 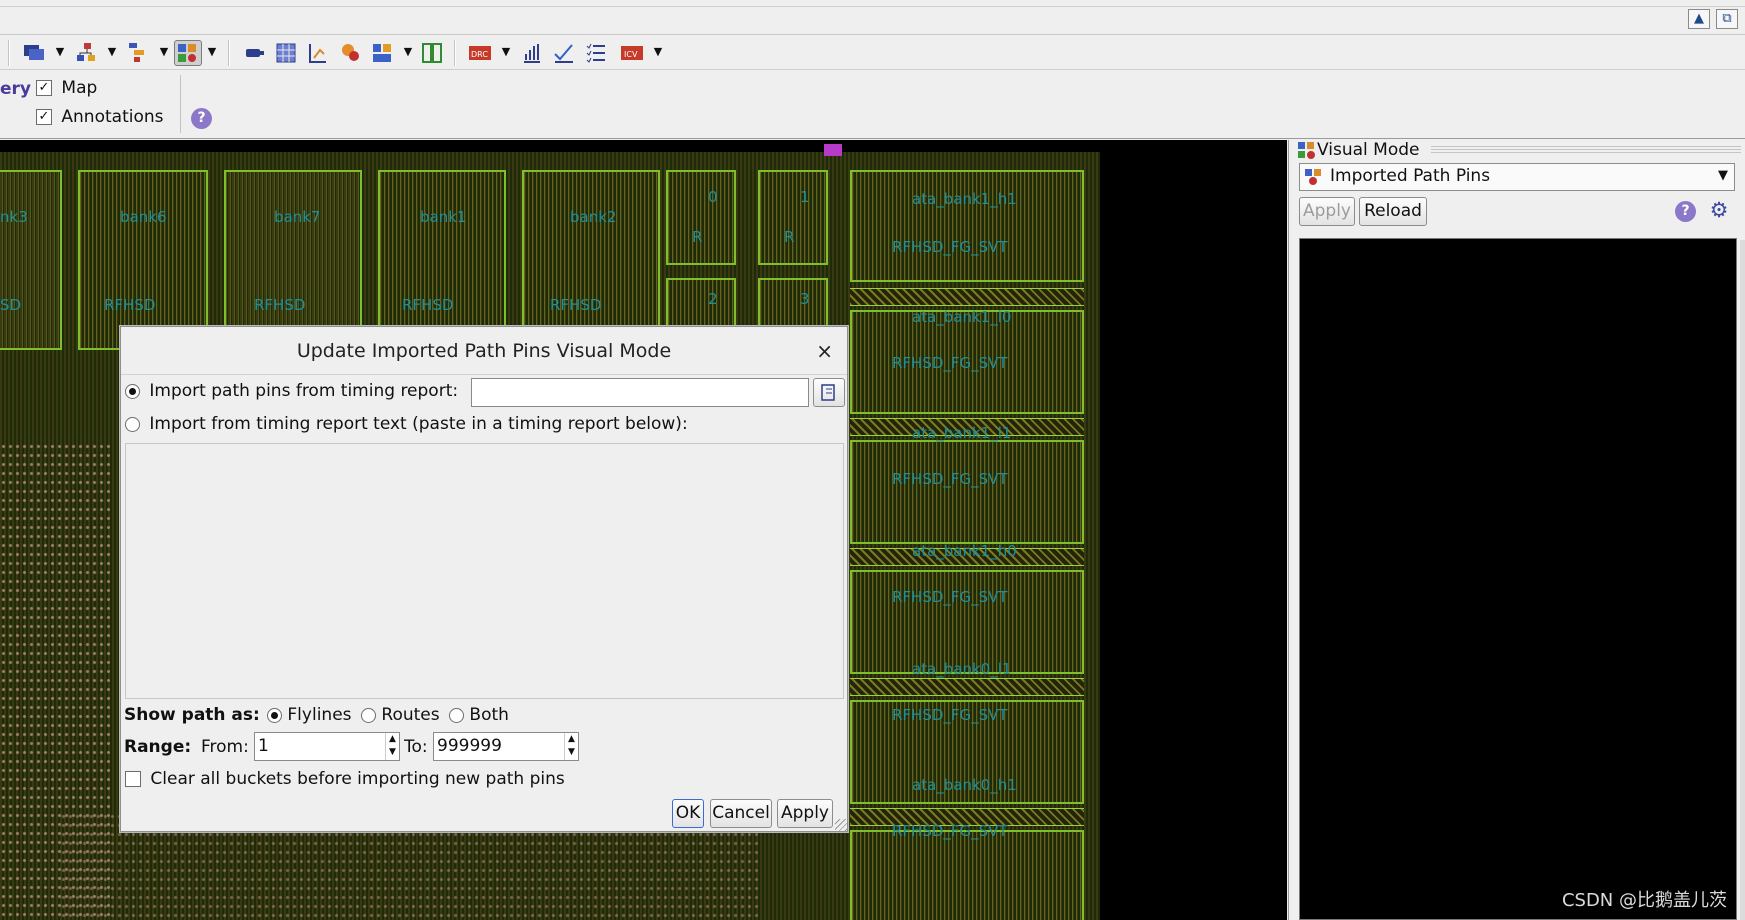 I want to click on block-label: ata_bank1_l0, so click(x=962, y=317).